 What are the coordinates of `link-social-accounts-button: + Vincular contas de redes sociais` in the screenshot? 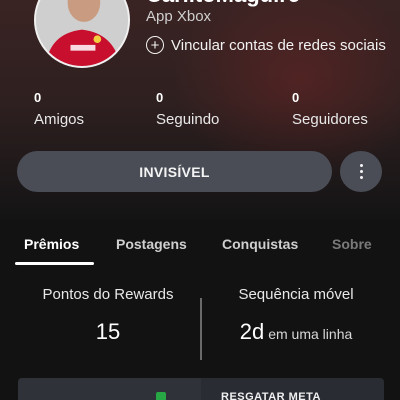 It's located at (266, 45).